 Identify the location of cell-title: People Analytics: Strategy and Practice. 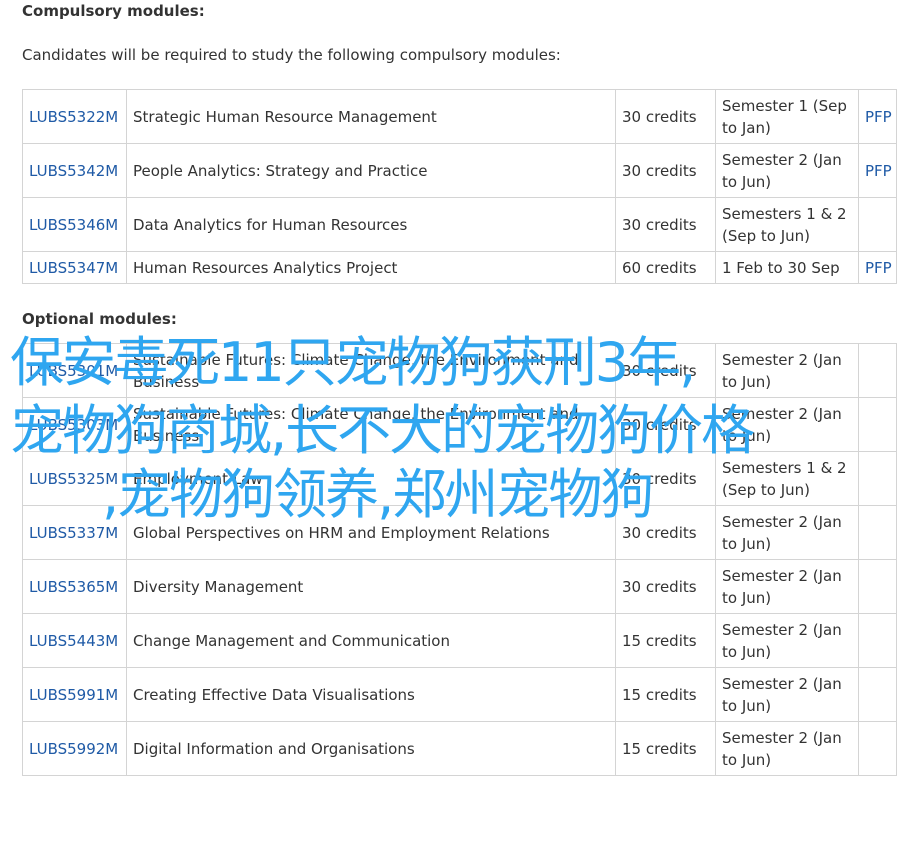
(371, 170).